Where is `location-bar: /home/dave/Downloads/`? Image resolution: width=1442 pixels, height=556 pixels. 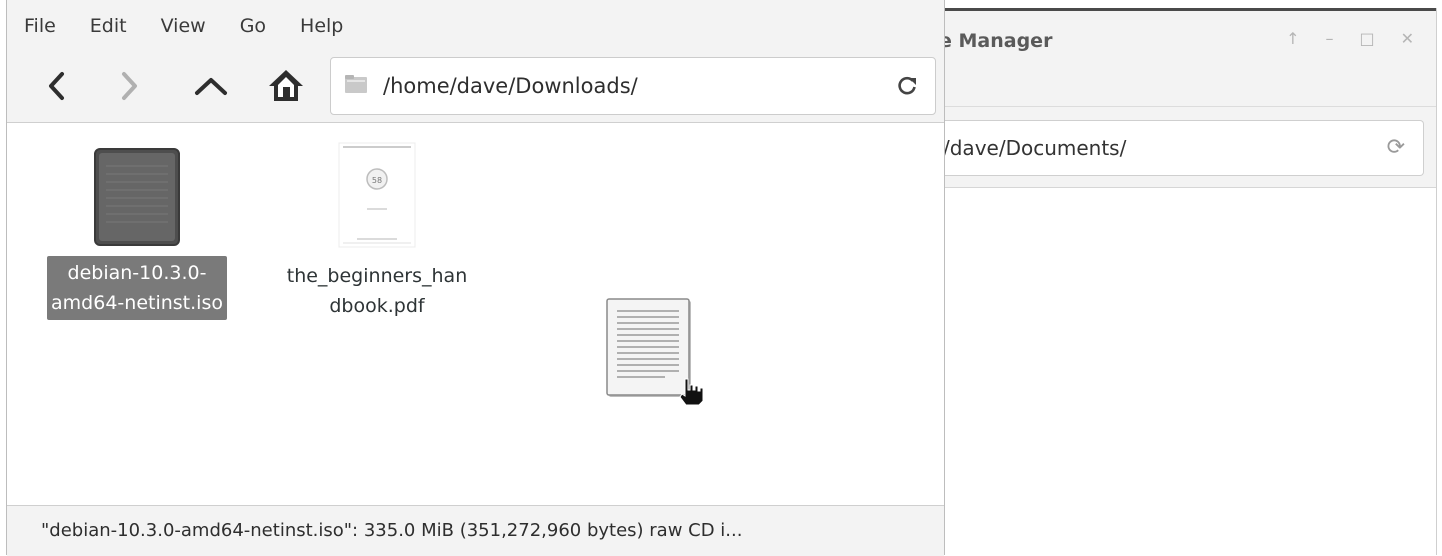 location-bar: /home/dave/Downloads/ is located at coordinates (633, 86).